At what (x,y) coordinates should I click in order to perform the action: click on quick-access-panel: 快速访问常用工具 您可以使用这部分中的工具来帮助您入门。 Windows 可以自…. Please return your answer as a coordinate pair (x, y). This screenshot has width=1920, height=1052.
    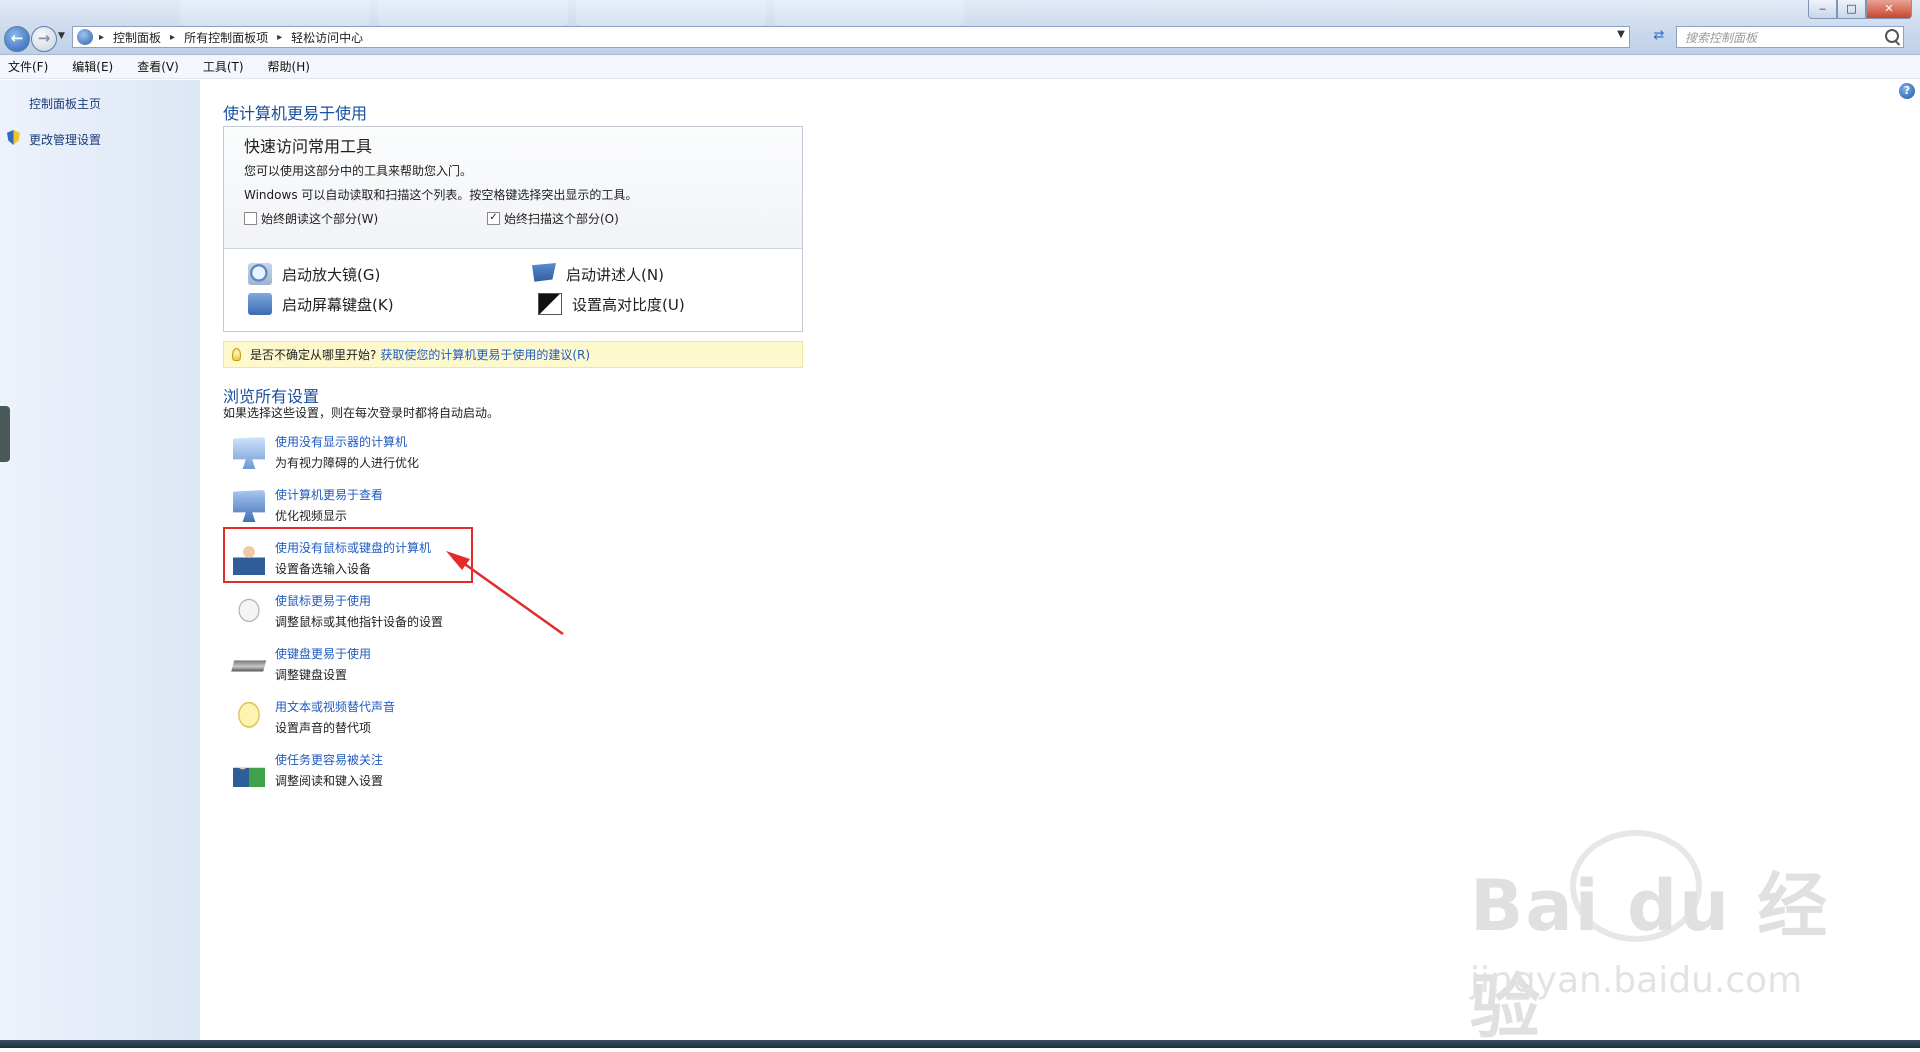
    Looking at the image, I should click on (513, 229).